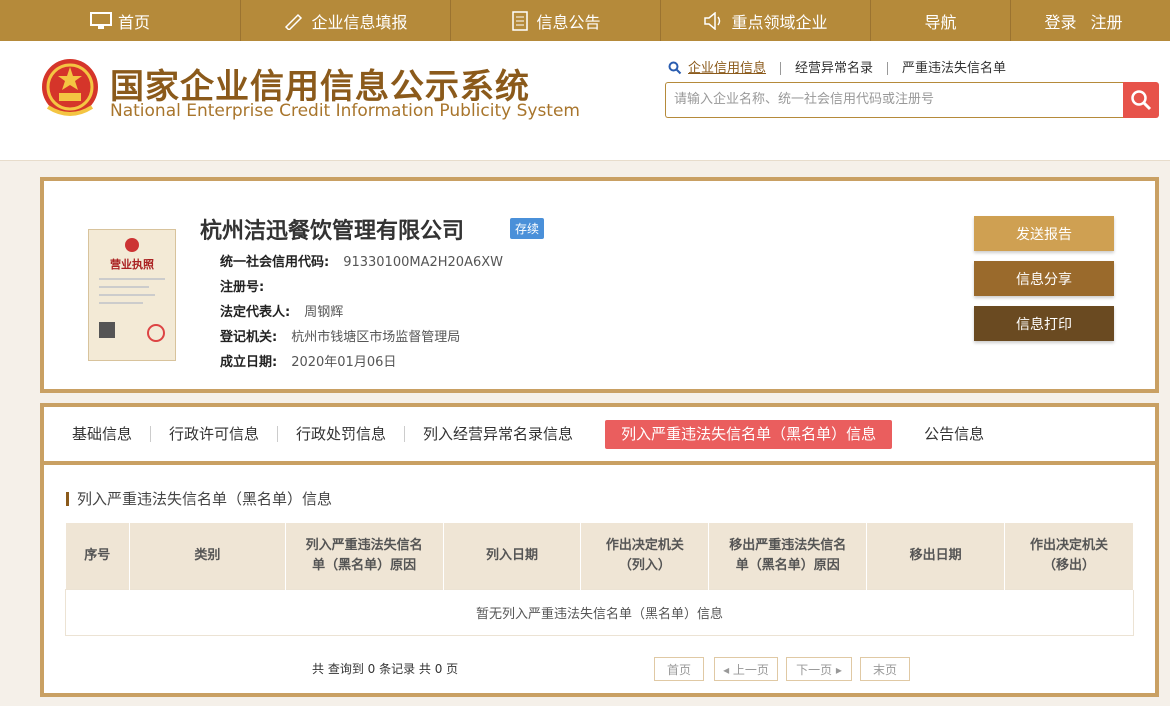 This screenshot has width=1170, height=706. What do you see at coordinates (1060, 21) in the screenshot?
I see `login-link: 登录` at bounding box center [1060, 21].